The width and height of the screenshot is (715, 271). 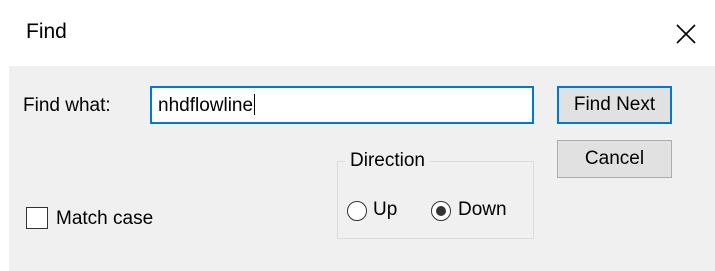 I want to click on window-edge, so click(x=4, y=168).